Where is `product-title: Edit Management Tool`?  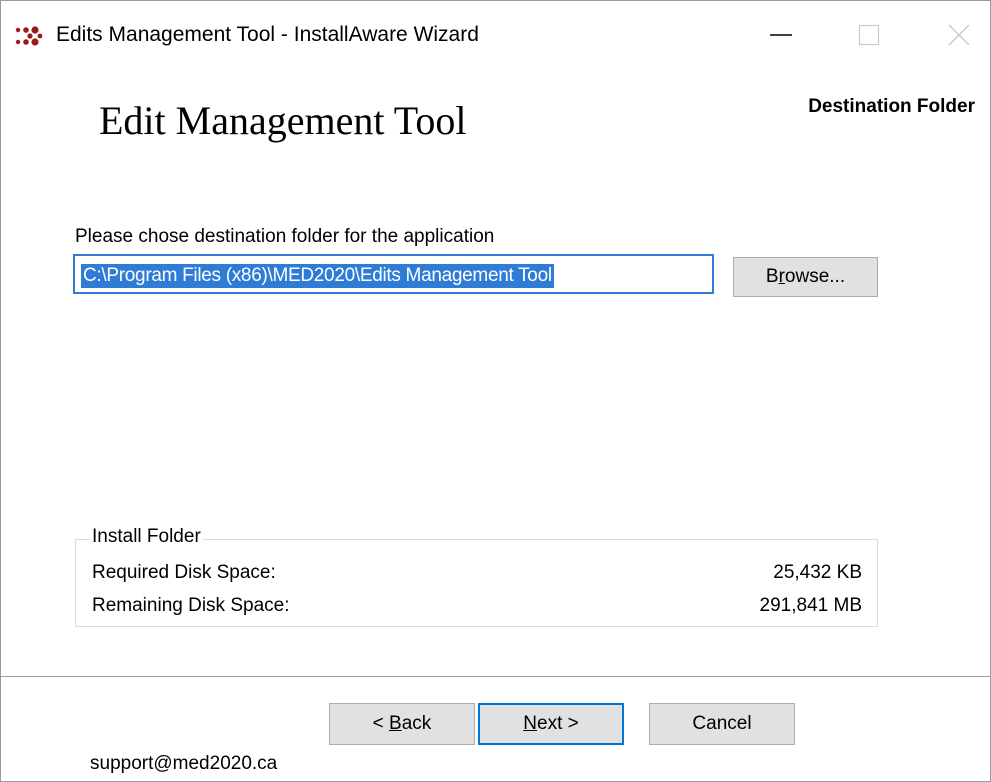
product-title: Edit Management Tool is located at coordinates (283, 120).